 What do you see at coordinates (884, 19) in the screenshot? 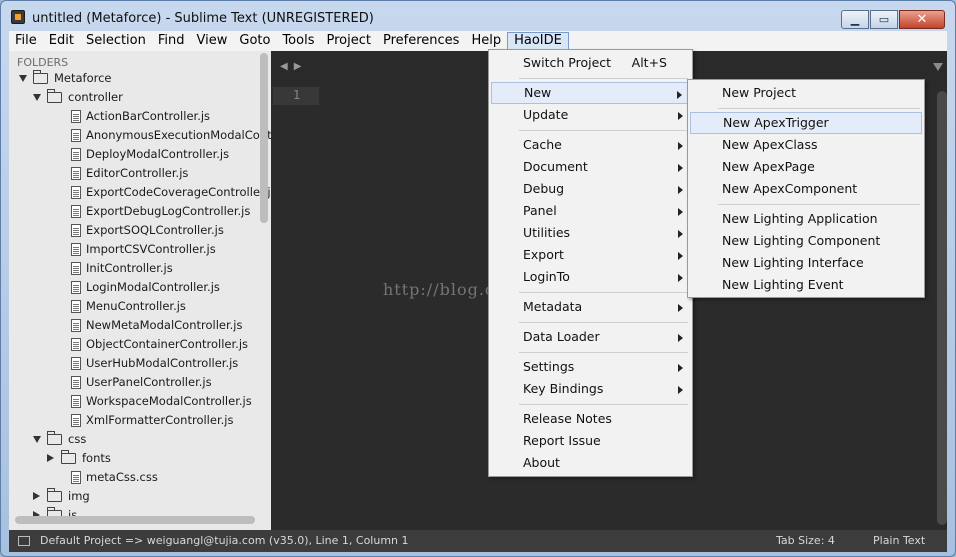
I see `maximize-button: ▭` at bounding box center [884, 19].